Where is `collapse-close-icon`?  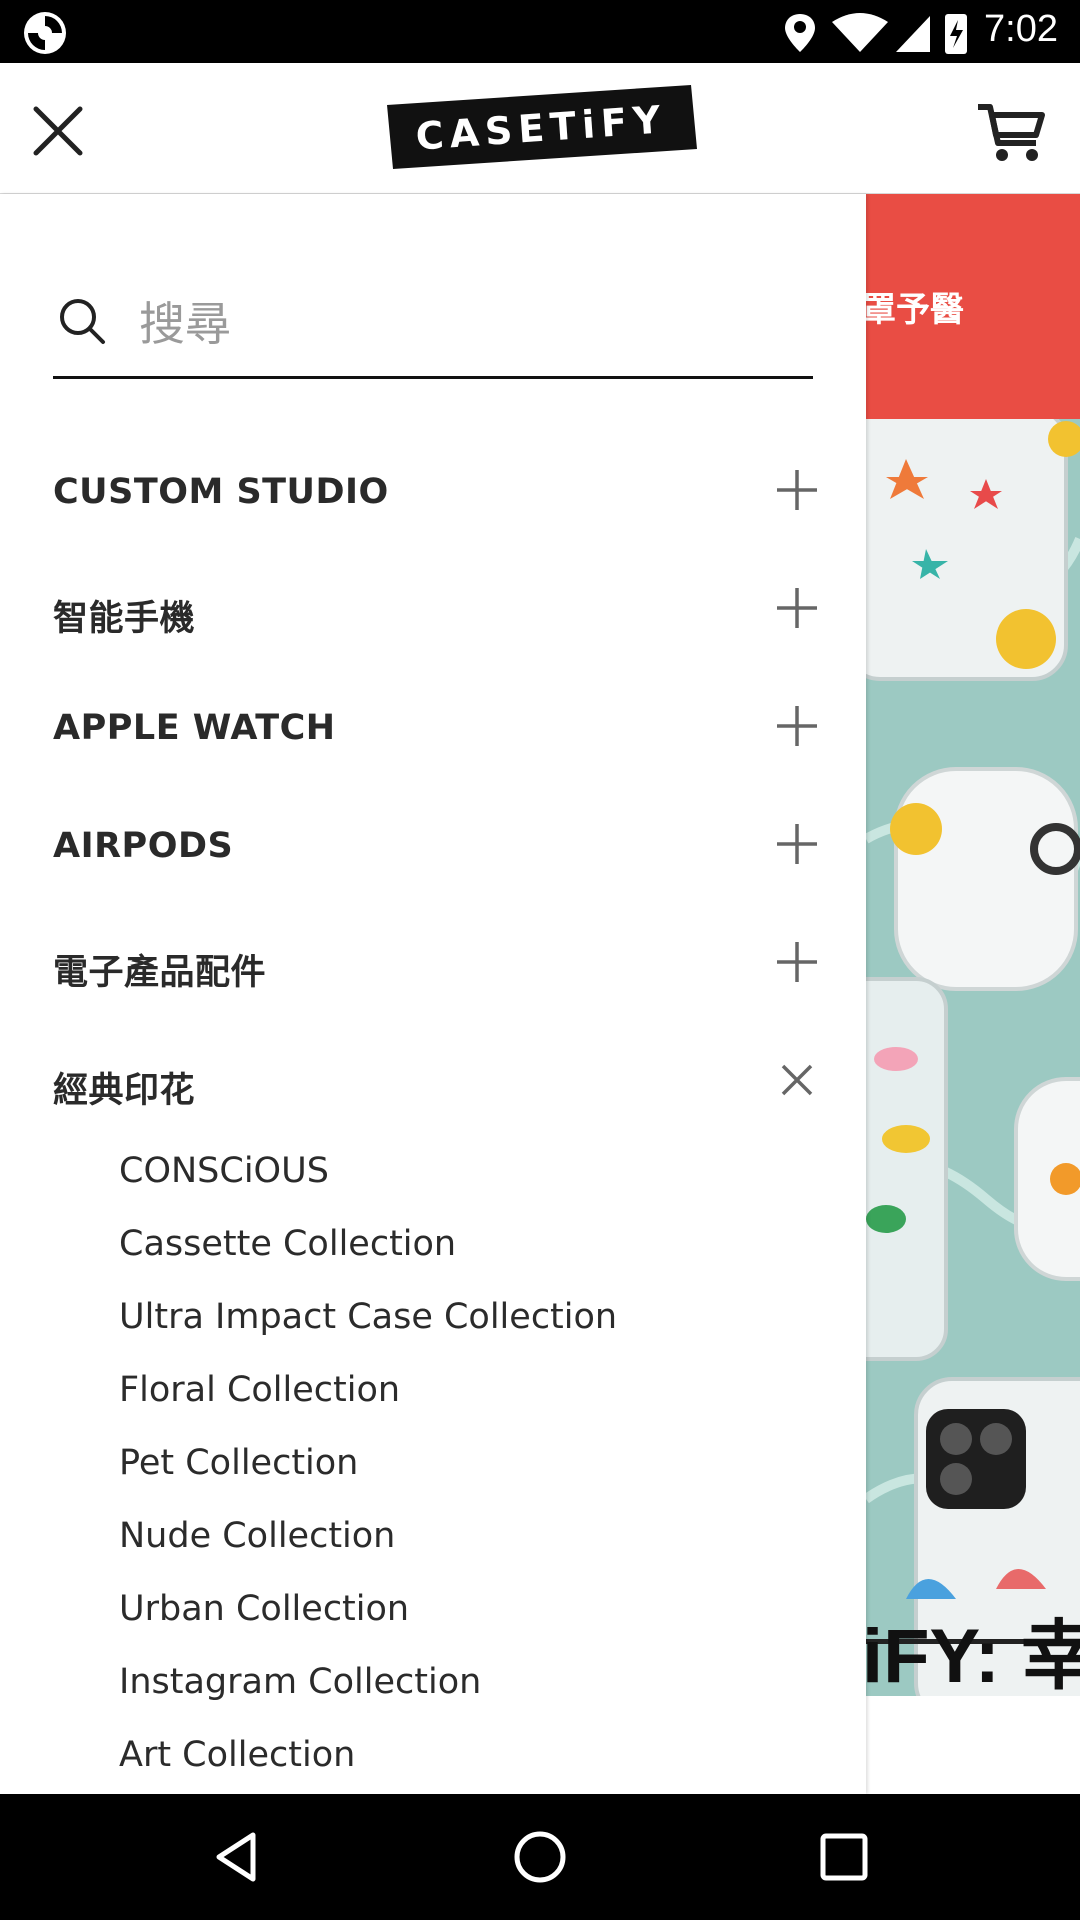
collapse-close-icon is located at coordinates (797, 1080).